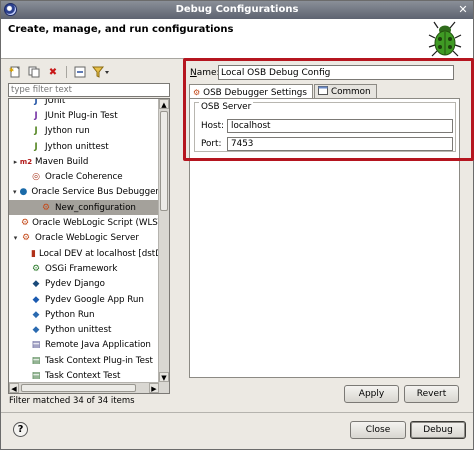  I want to click on python-icon: ◆, so click(36, 314).